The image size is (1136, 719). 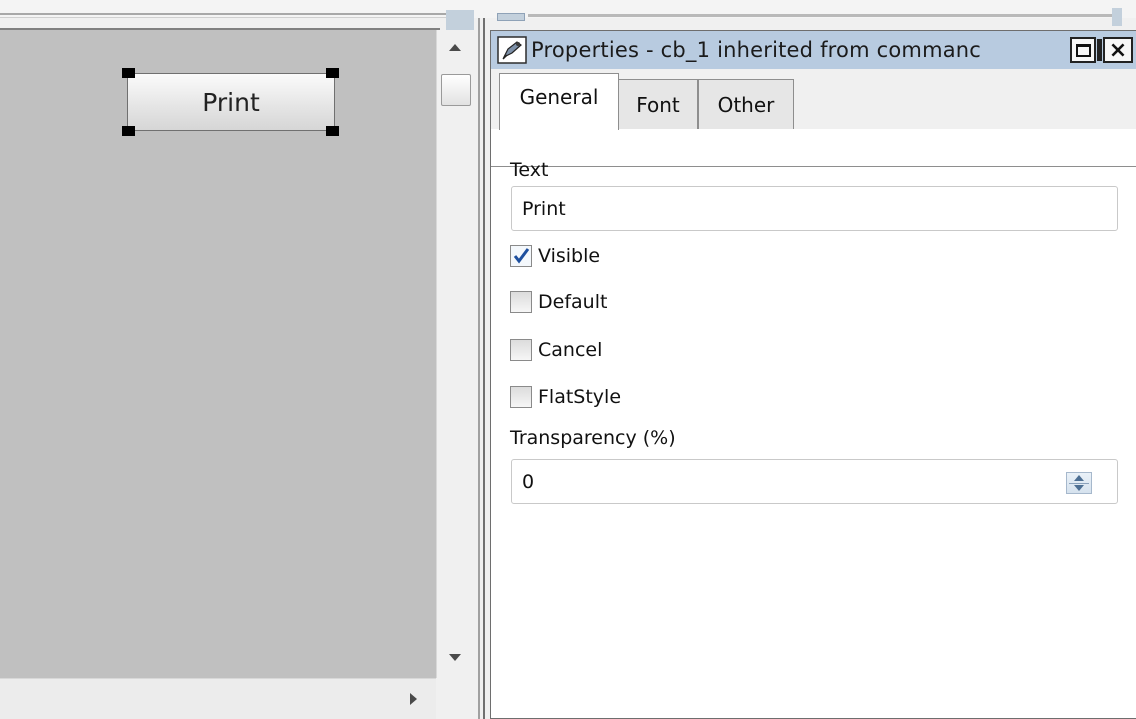 I want to click on tab-font: Font, so click(x=658, y=104).